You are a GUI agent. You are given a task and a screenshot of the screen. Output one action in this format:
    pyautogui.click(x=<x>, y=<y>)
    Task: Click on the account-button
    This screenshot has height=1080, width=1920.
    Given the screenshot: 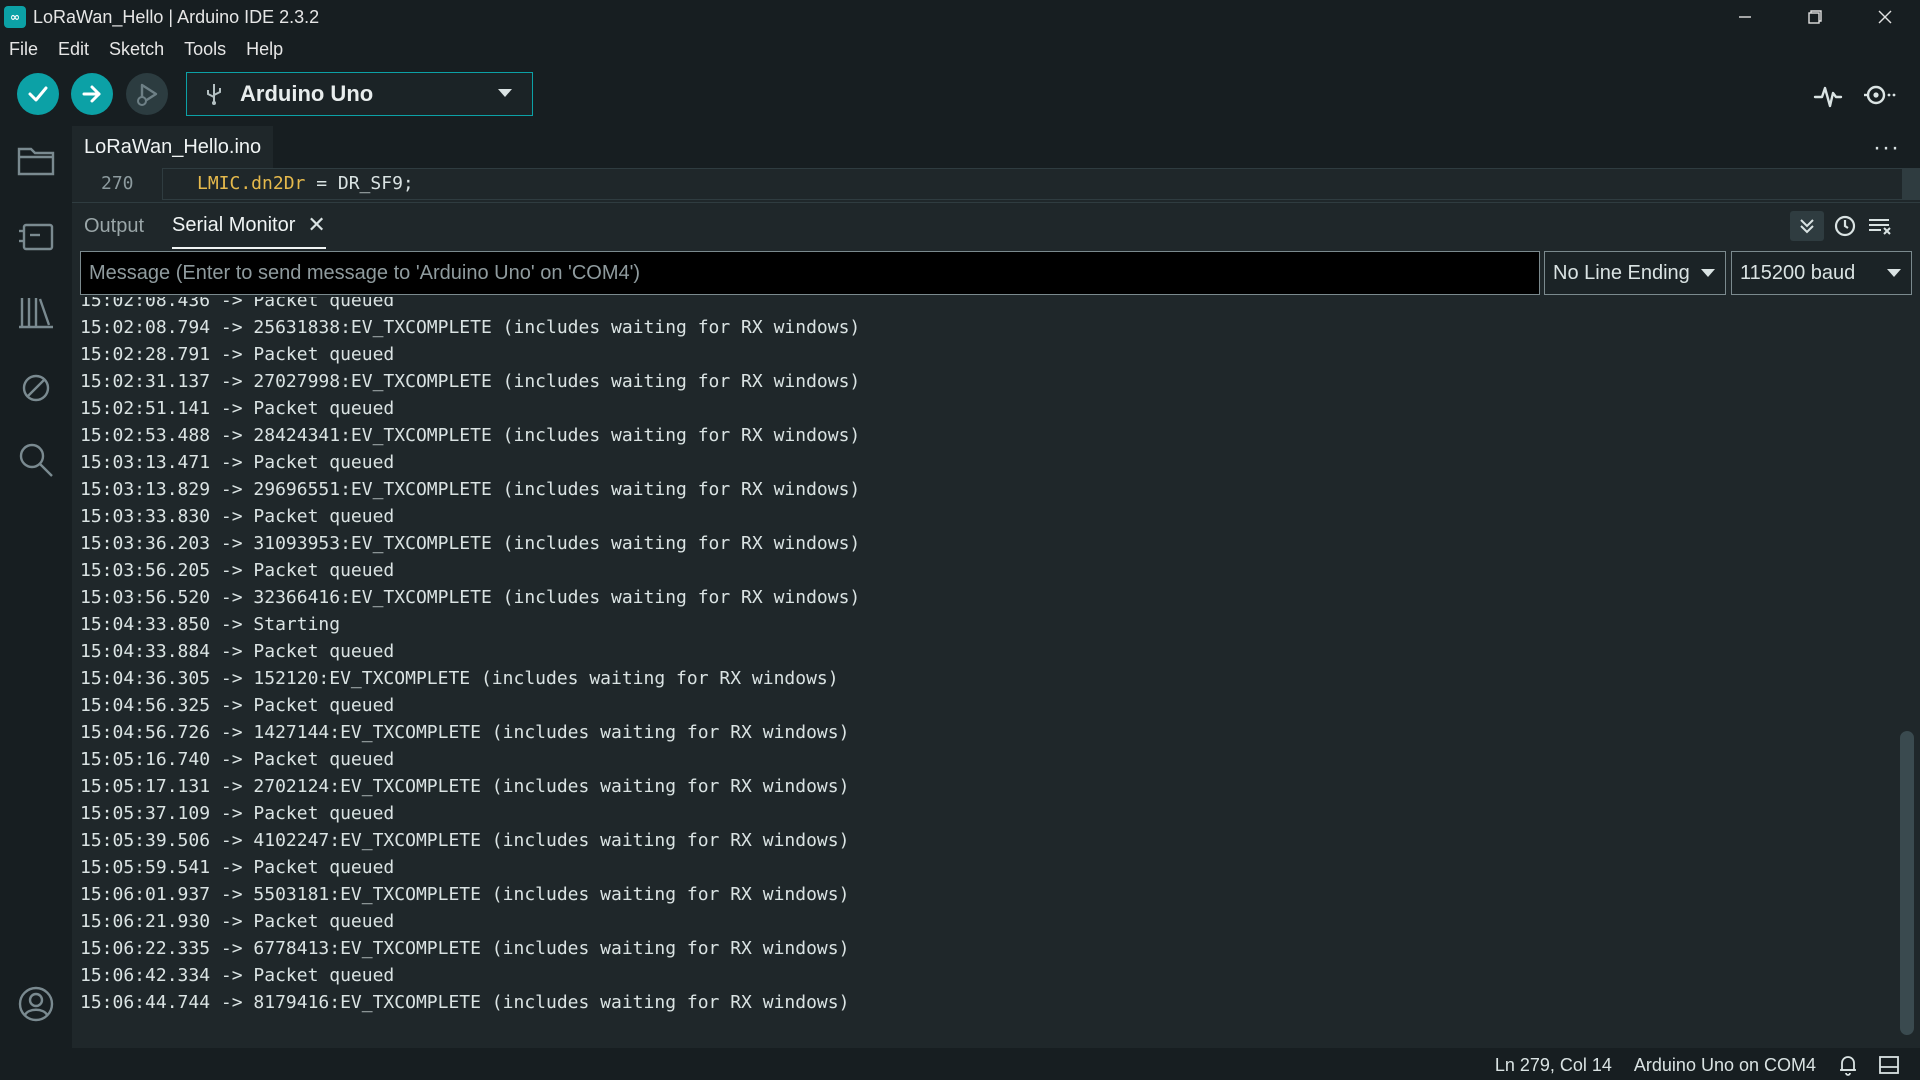 What is the action you would take?
    pyautogui.click(x=36, y=1004)
    